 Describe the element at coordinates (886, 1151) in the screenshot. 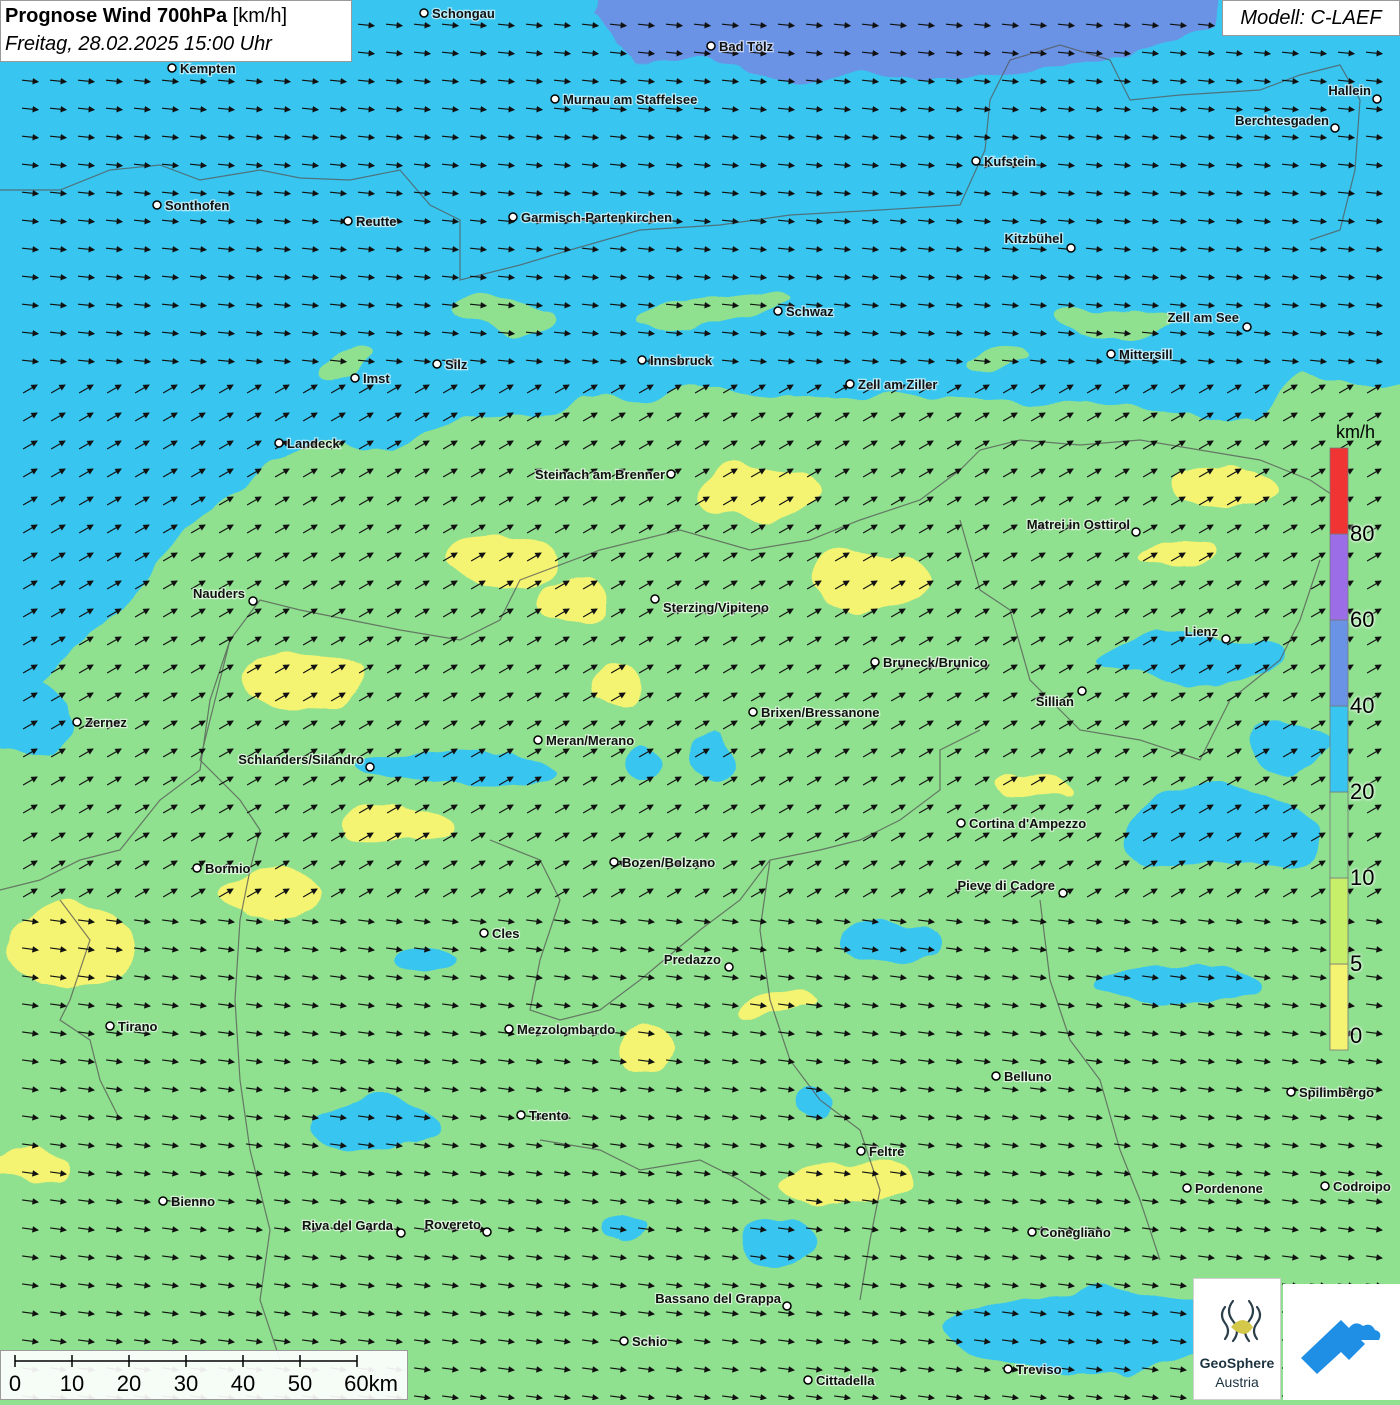

I see `city-label: Feltre` at that location.